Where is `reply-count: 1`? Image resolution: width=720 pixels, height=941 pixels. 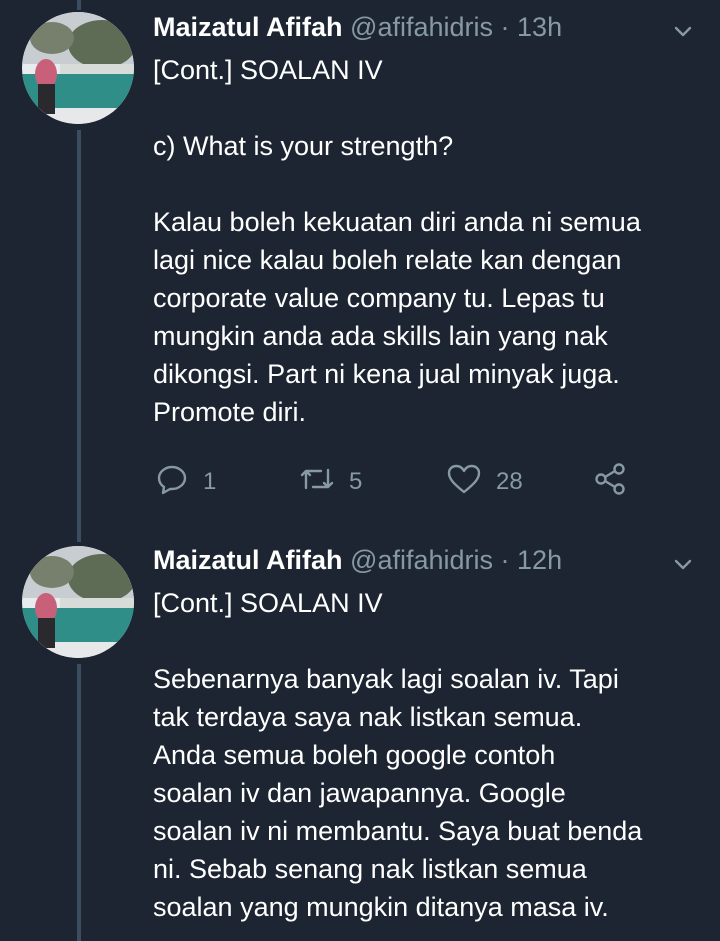
reply-count: 1 is located at coordinates (210, 481).